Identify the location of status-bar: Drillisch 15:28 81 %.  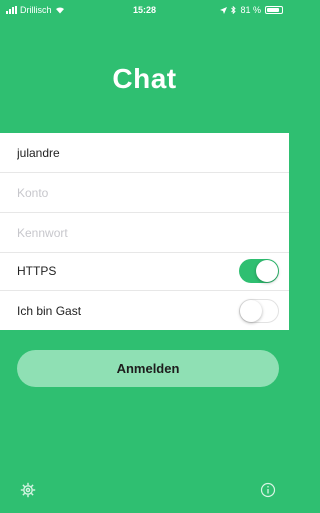
(144, 10).